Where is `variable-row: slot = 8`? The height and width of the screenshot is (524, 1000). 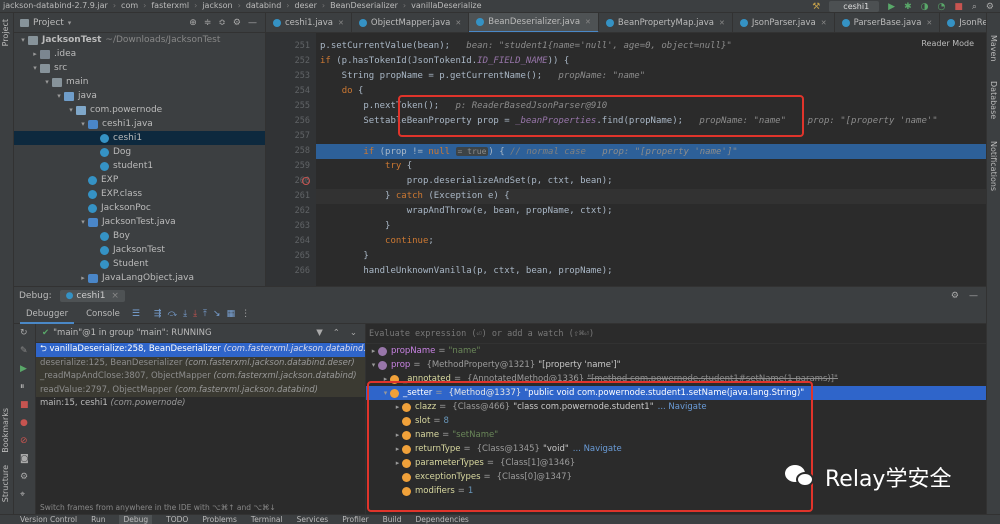 variable-row: slot = 8 is located at coordinates (676, 421).